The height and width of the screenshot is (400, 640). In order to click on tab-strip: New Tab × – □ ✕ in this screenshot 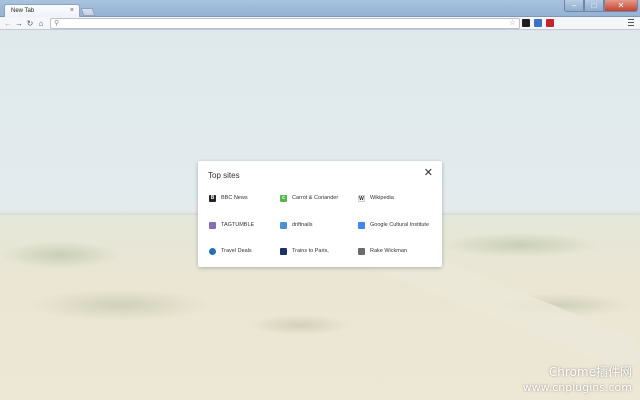, I will do `click(320, 9)`.